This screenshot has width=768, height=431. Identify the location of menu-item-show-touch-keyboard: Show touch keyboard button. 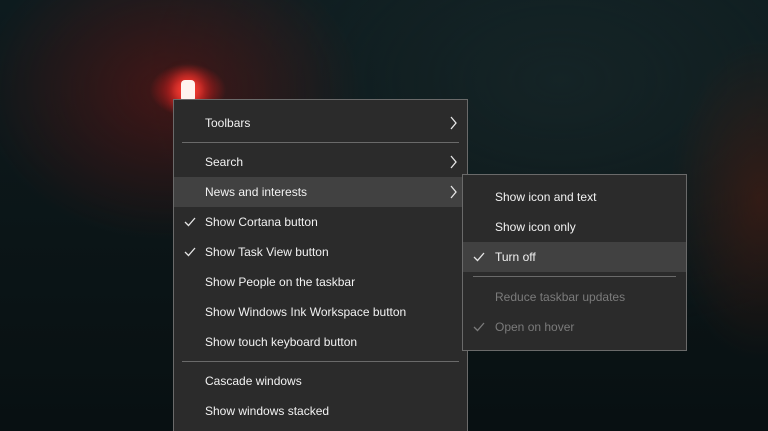
(320, 342).